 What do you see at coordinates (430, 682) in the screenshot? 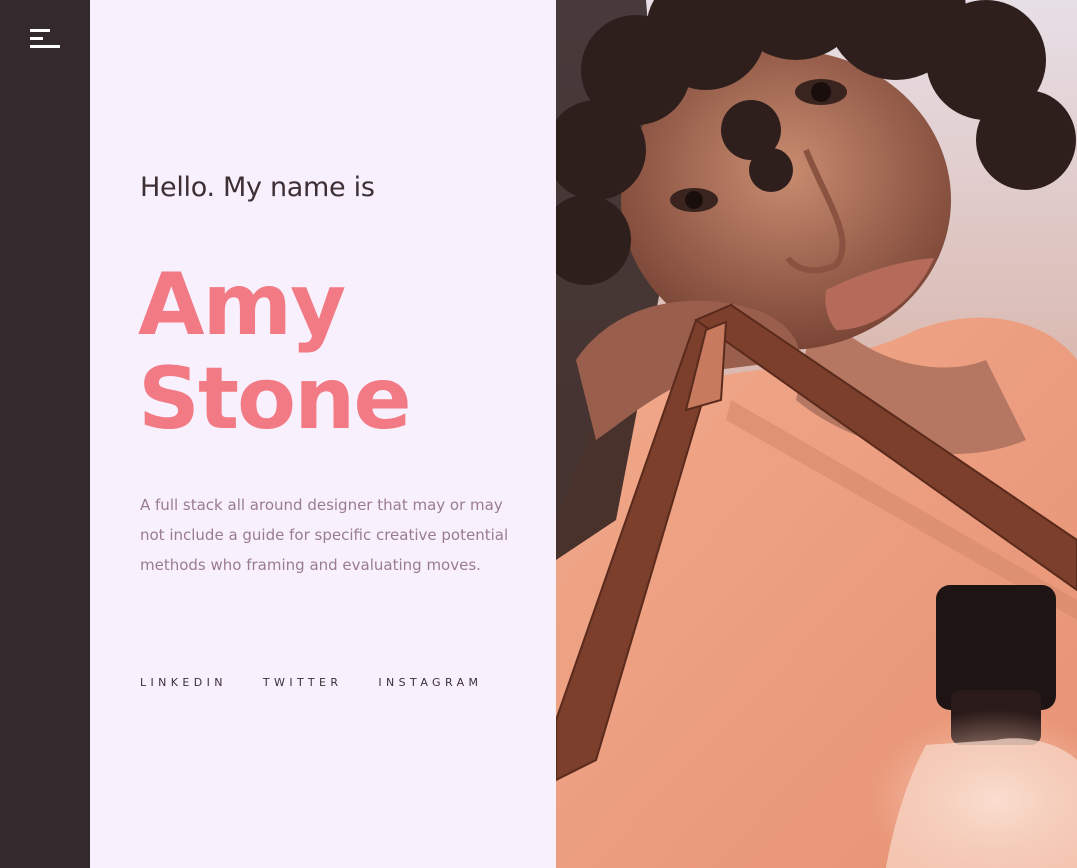
I see `instagram-link: INSTAGRAM` at bounding box center [430, 682].